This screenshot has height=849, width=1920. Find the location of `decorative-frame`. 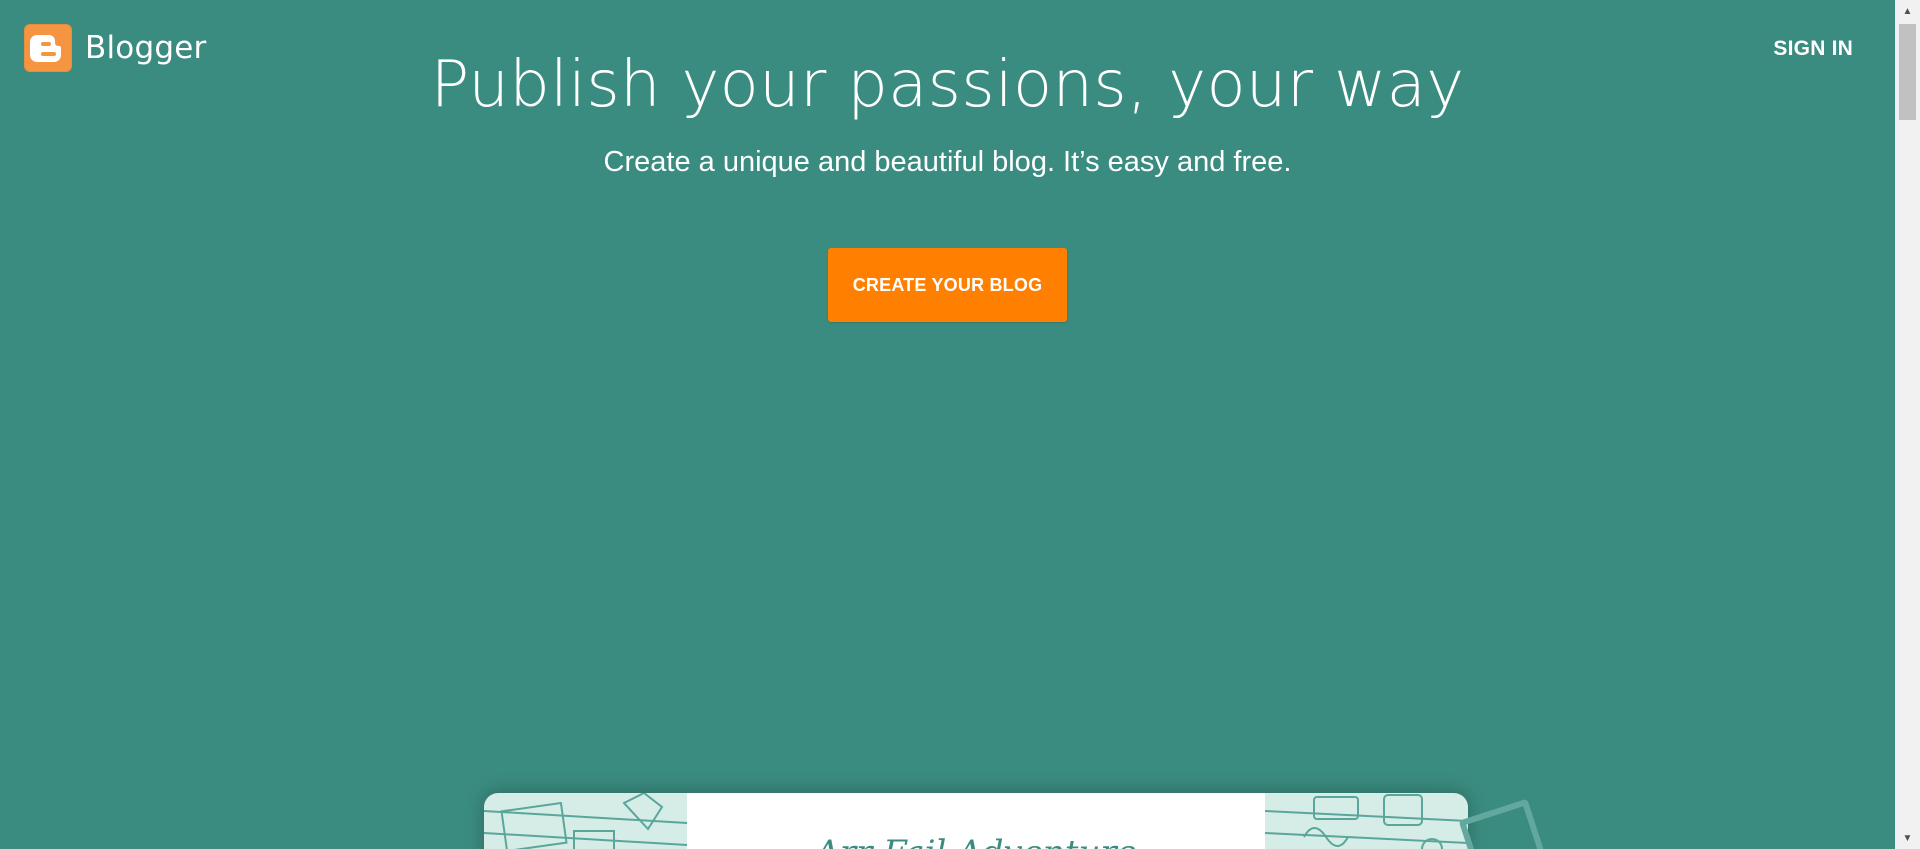

decorative-frame is located at coordinates (1504, 823).